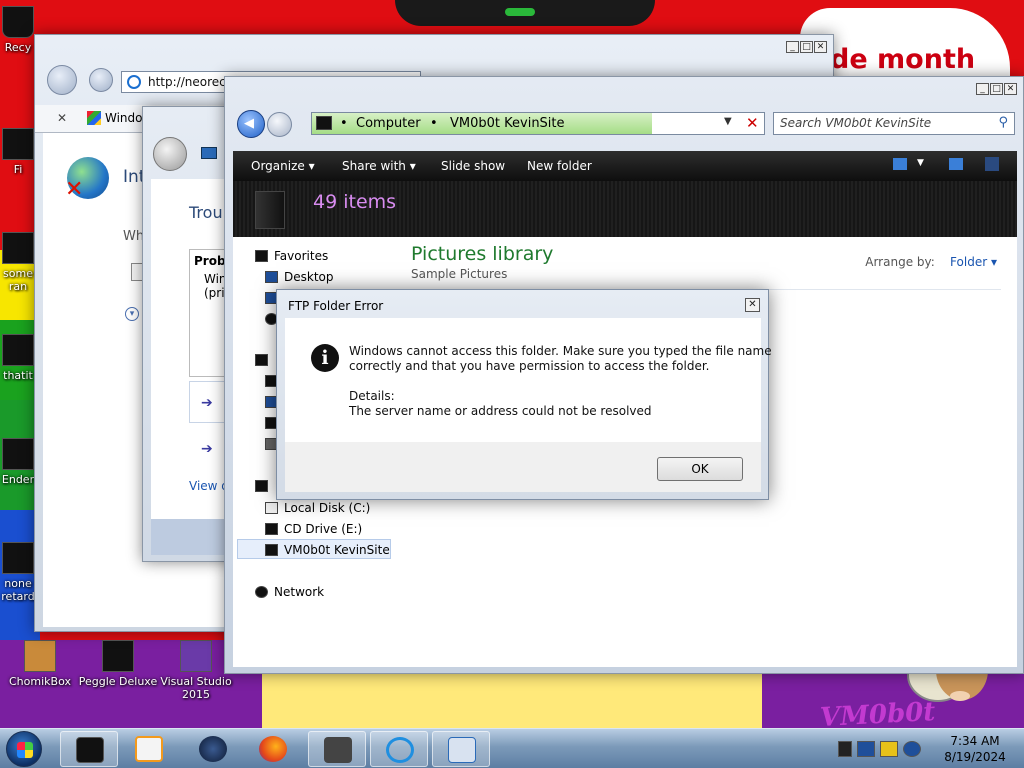  Describe the element at coordinates (975, 749) in the screenshot. I see `taskbar-clock: 7:34 AM 8/19/2024` at that location.